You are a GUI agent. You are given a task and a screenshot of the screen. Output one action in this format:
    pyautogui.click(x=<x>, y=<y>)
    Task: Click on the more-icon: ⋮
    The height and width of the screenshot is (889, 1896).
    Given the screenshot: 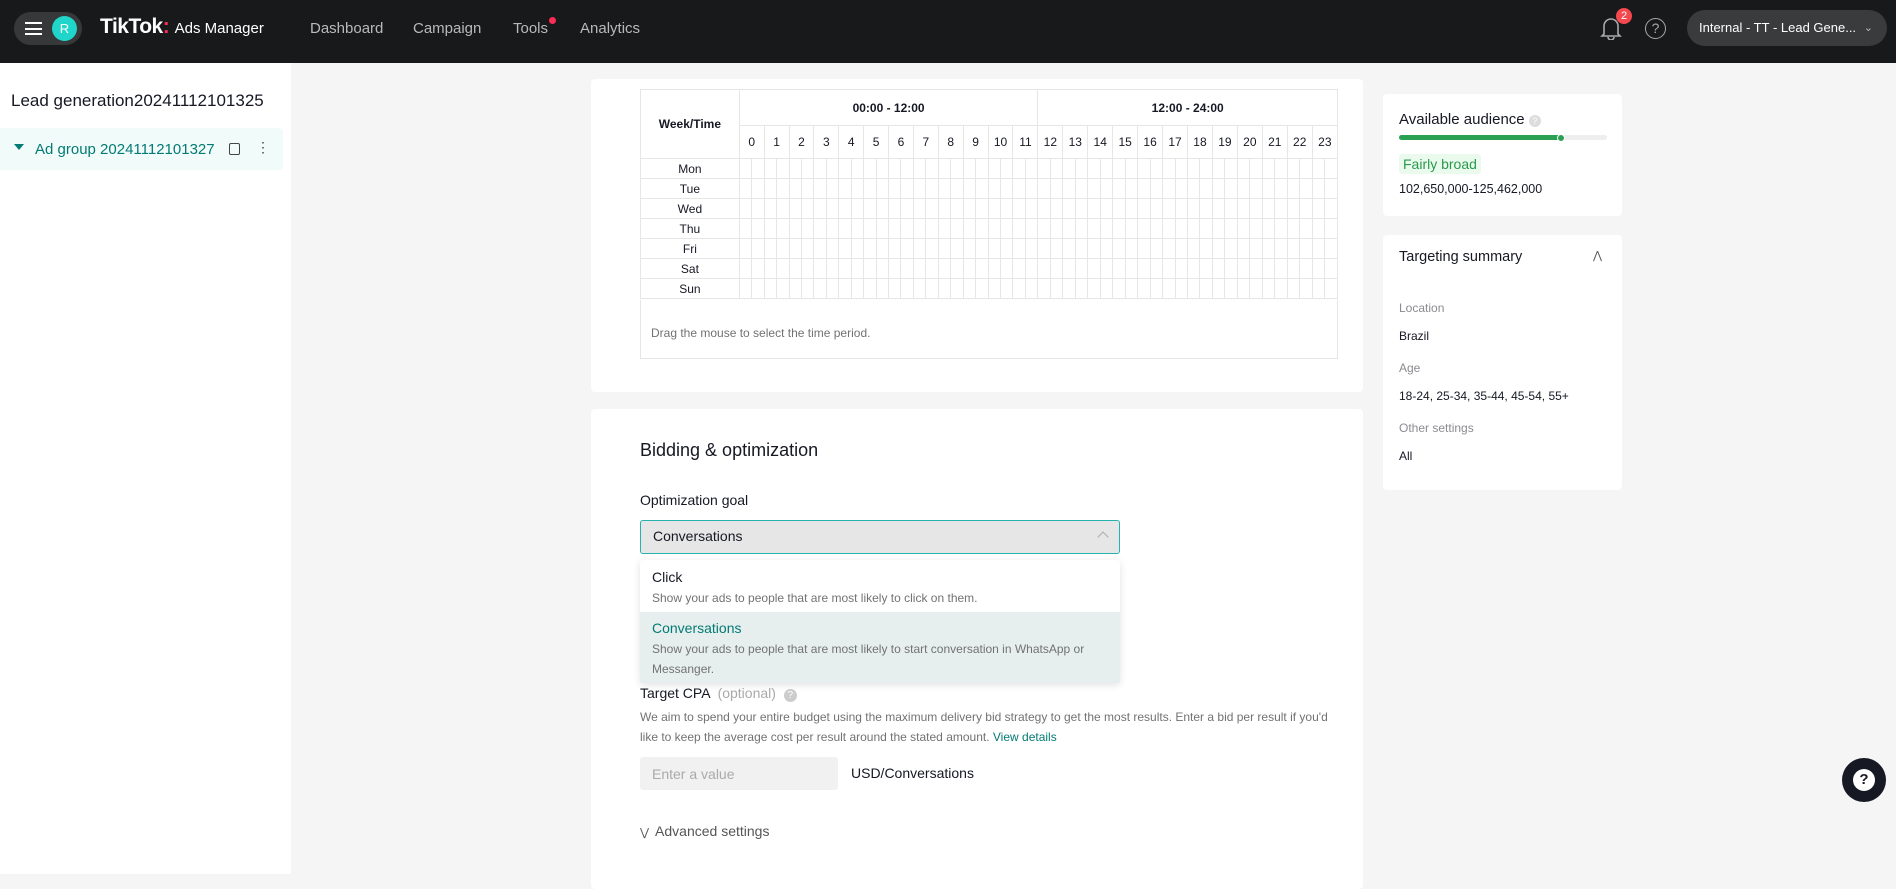 What is the action you would take?
    pyautogui.click(x=263, y=147)
    